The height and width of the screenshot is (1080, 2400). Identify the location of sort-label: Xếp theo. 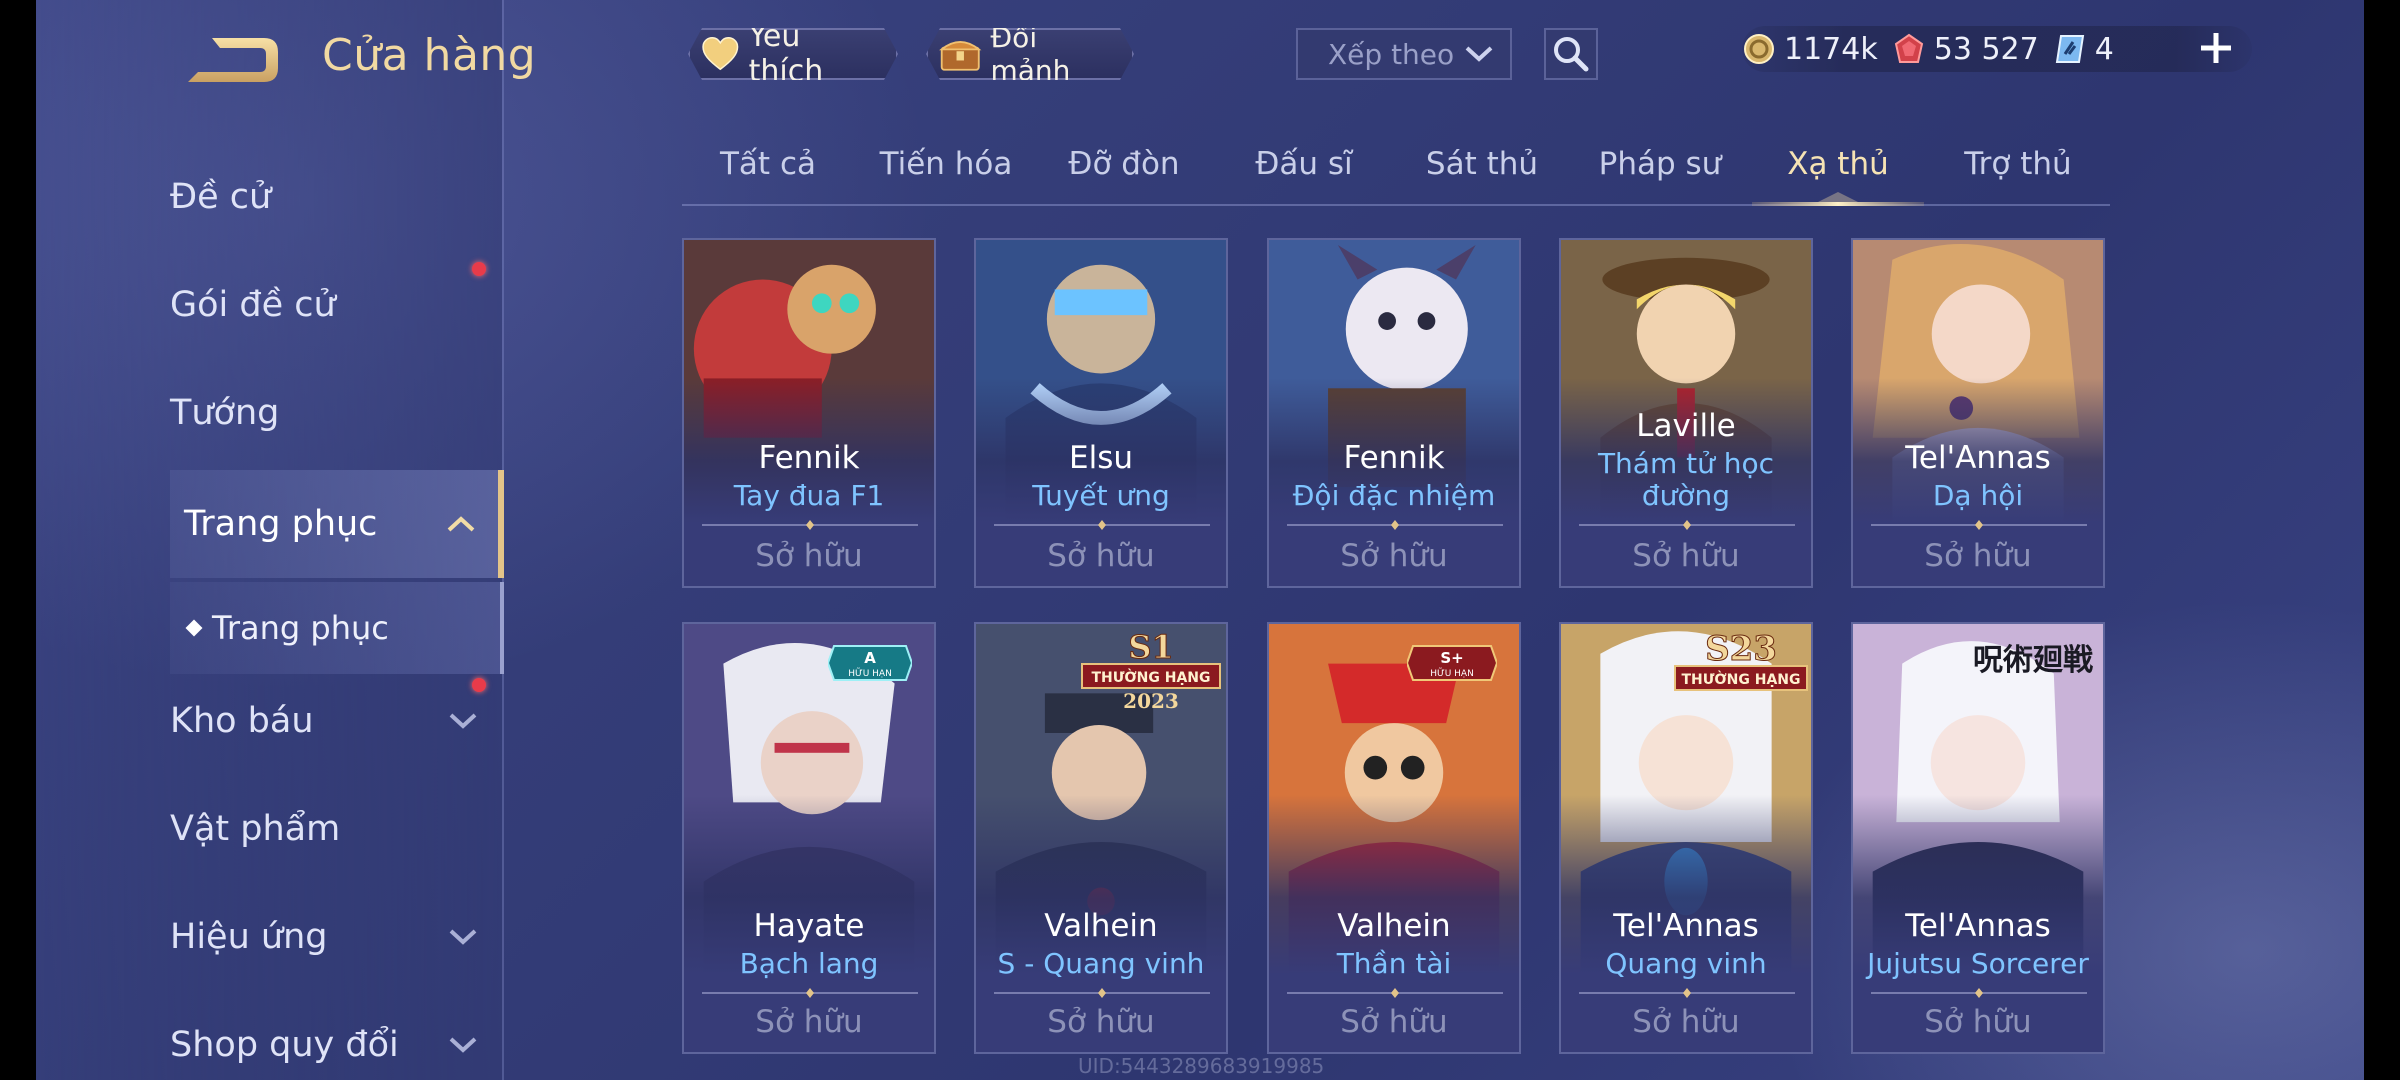
(1391, 54).